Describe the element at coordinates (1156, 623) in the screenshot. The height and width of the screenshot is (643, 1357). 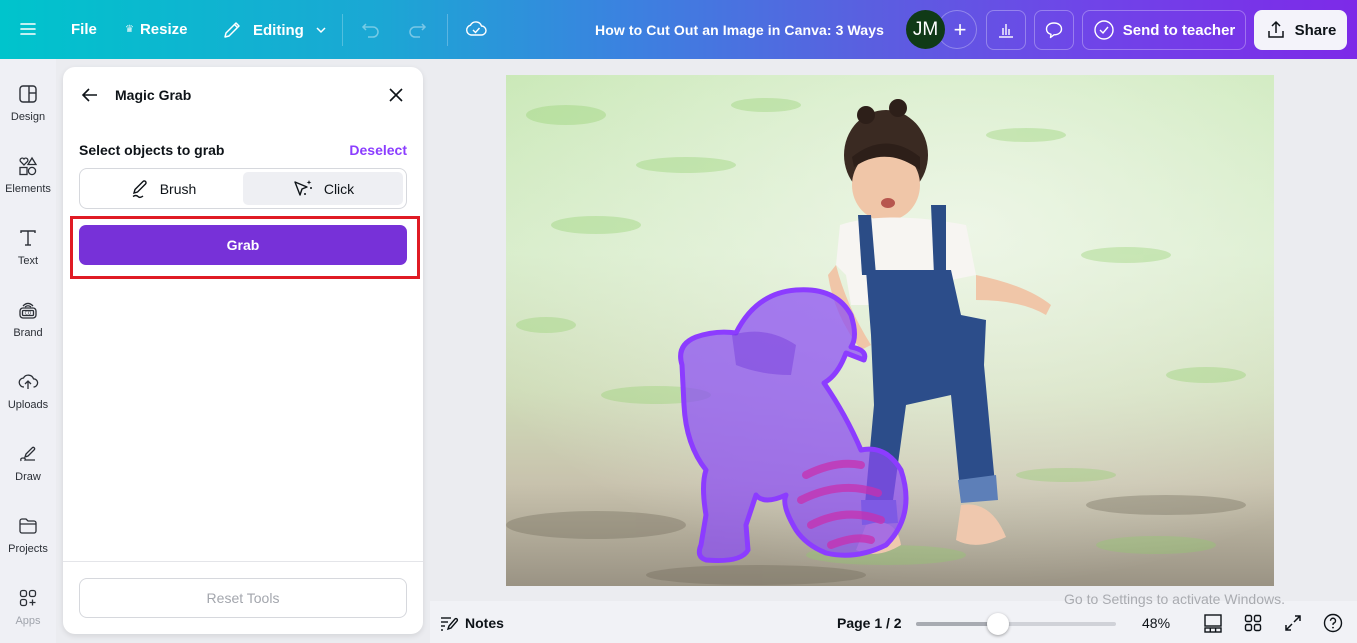
I see `zoom-percentage: 48%` at that location.